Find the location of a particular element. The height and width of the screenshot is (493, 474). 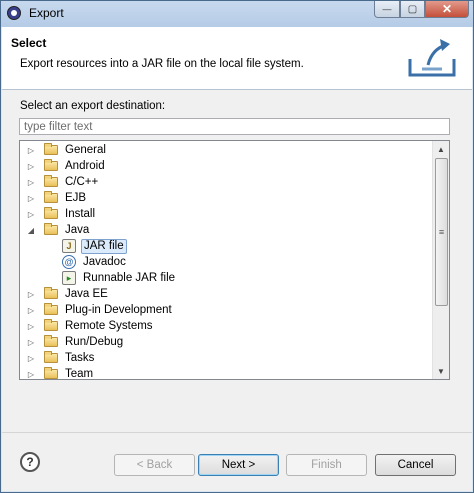

tree-item-java: ◢ Java is located at coordinates (58, 230).